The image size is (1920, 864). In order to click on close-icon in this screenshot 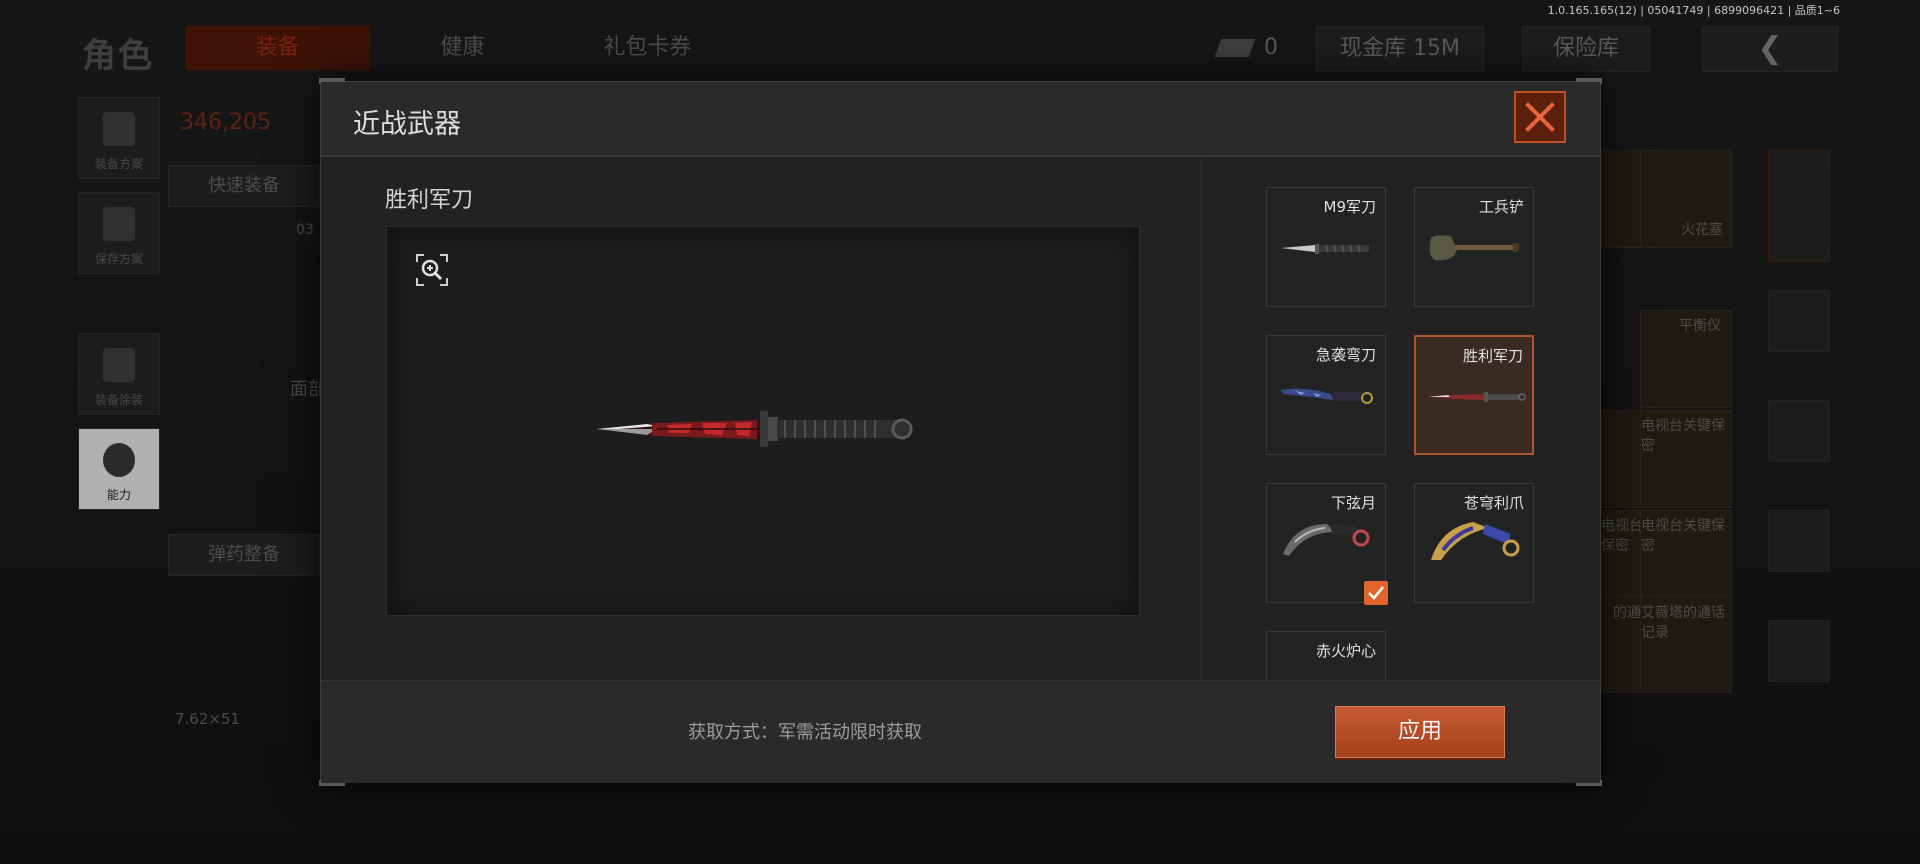, I will do `click(1540, 117)`.